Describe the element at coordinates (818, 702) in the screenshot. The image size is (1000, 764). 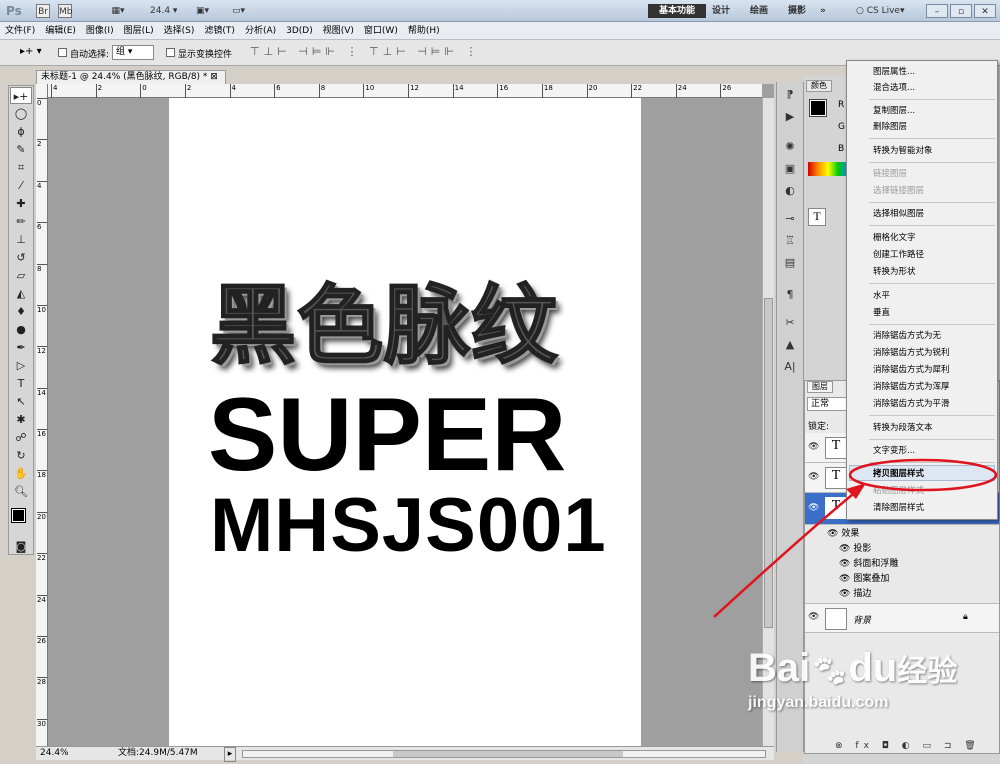
I see `watermark-url: jingyan.baidu.com` at that location.